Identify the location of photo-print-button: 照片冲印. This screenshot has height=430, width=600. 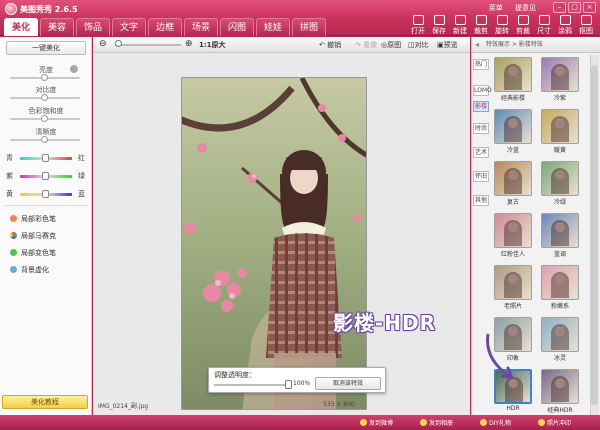
(554, 422).